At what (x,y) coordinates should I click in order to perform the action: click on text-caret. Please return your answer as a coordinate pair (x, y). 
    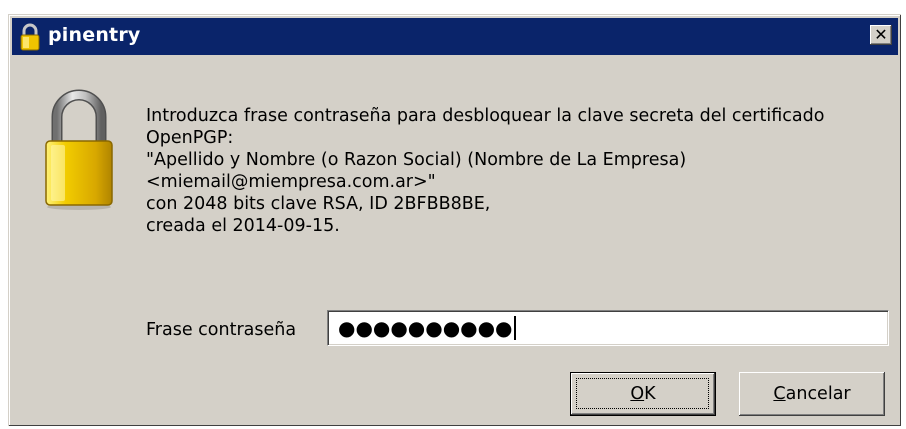
    Looking at the image, I should click on (514, 328).